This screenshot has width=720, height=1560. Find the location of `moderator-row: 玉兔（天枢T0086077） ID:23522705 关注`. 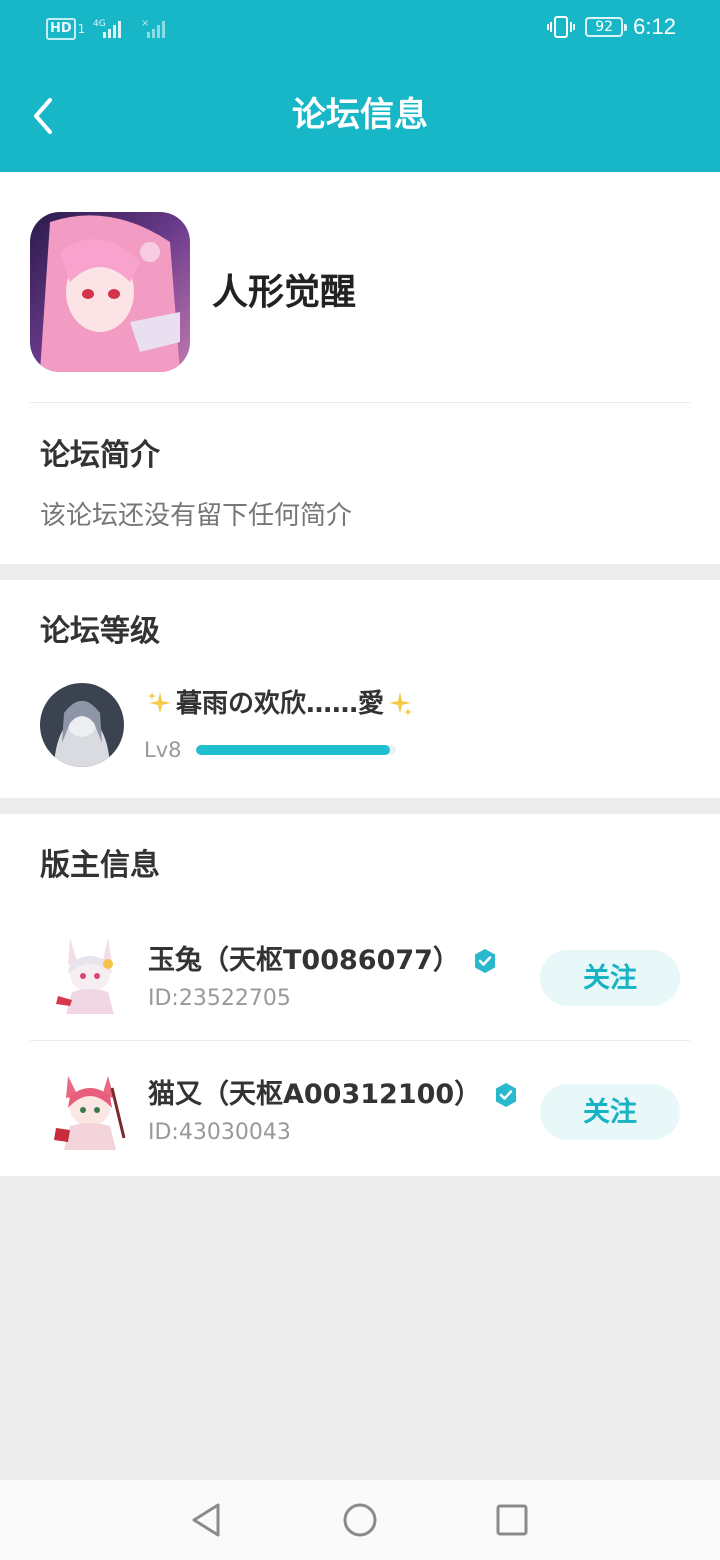

moderator-row: 玉兔（天枢T0086077） ID:23522705 关注 is located at coordinates (360, 978).